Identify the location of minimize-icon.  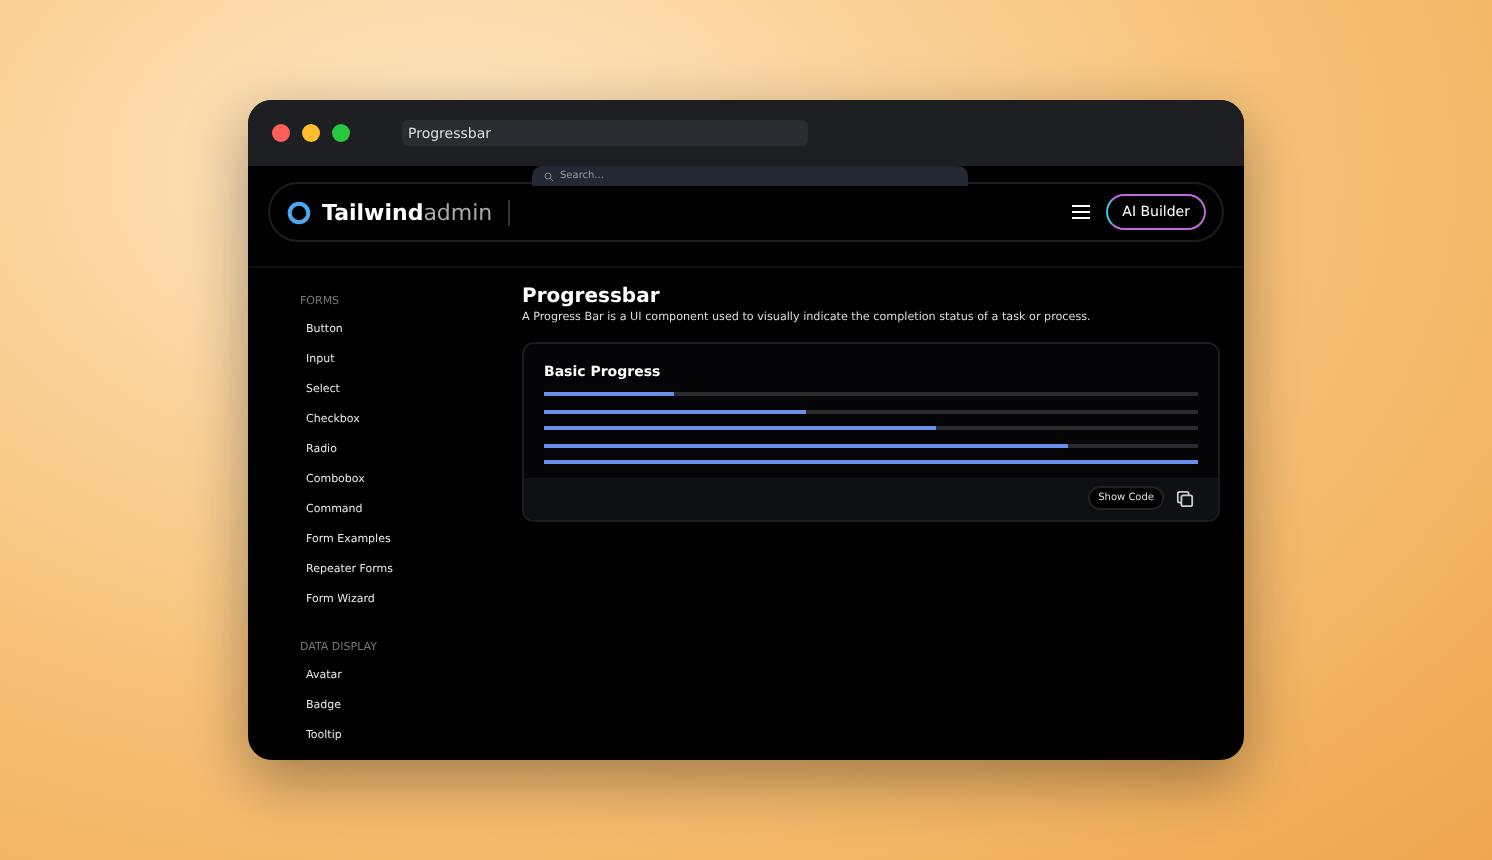
(311, 133).